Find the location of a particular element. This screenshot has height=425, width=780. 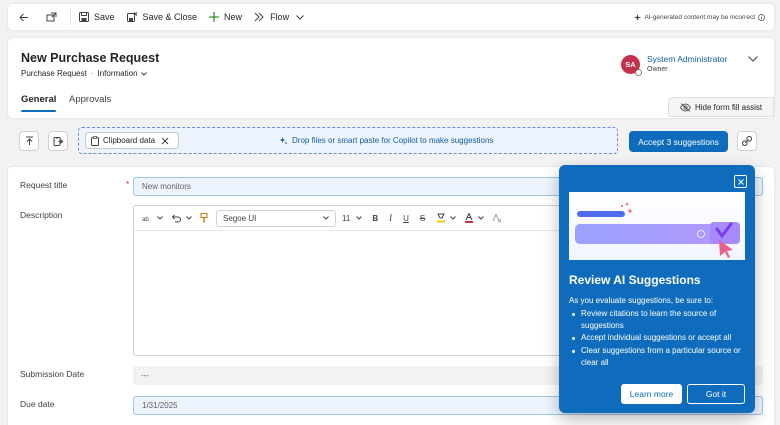

back-button is located at coordinates (24, 17).